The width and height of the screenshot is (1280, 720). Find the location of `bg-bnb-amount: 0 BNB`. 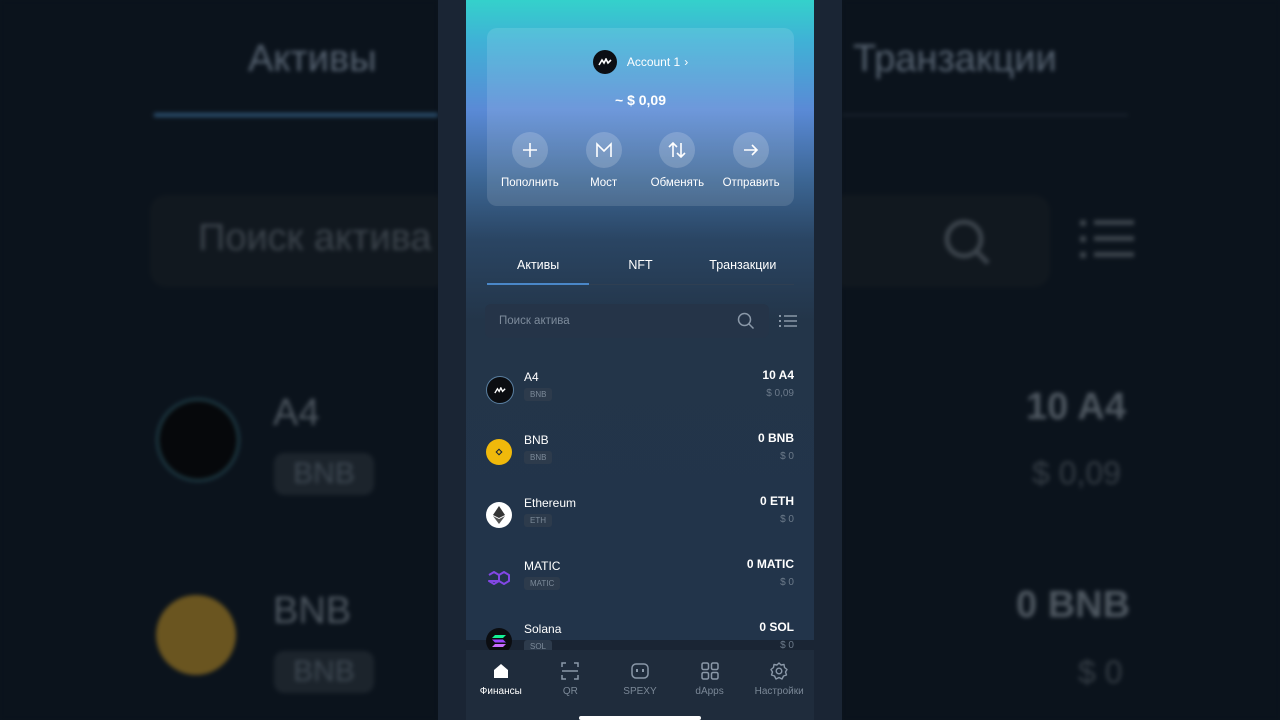

bg-bnb-amount: 0 BNB is located at coordinates (1073, 605).